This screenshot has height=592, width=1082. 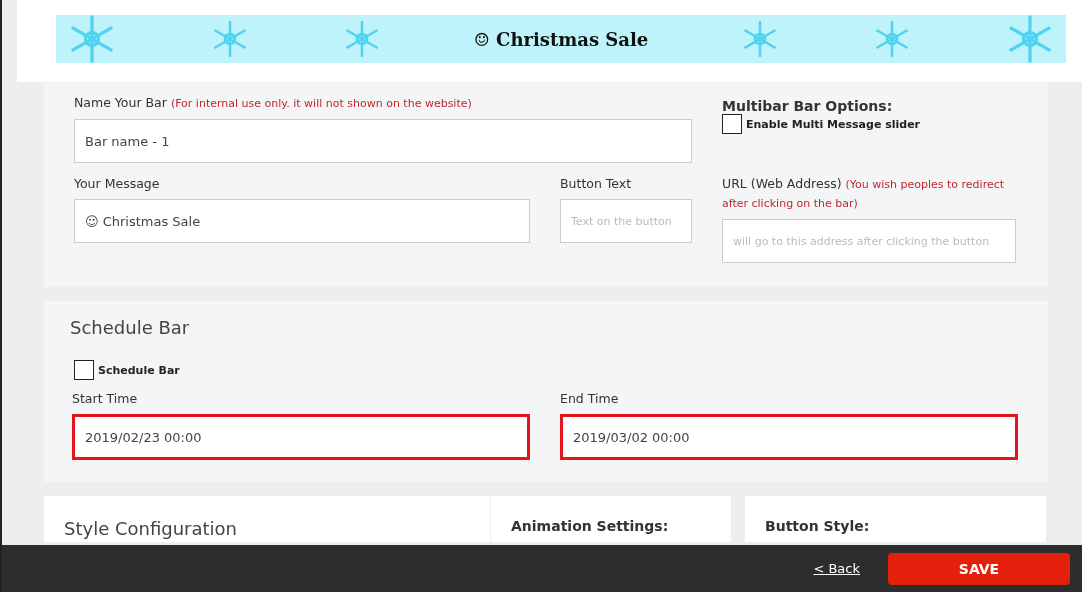 I want to click on section-title: Style Configuration, so click(x=151, y=528).